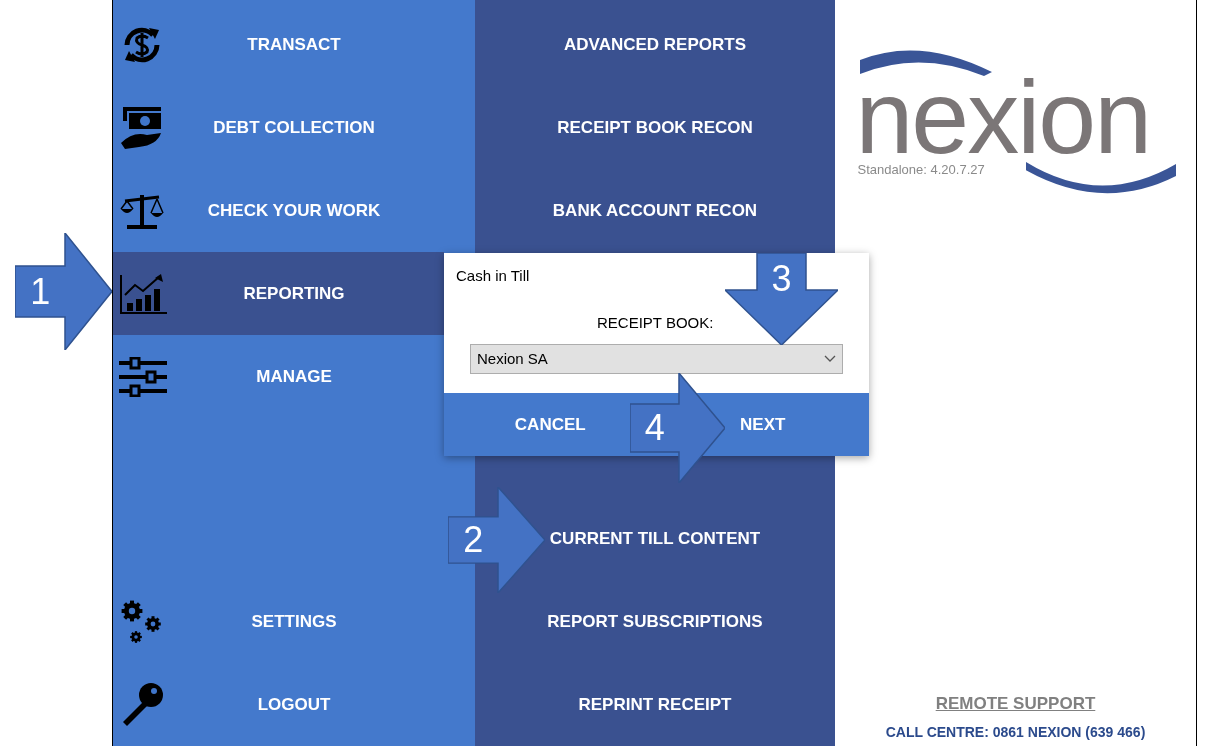  What do you see at coordinates (143, 376) in the screenshot?
I see `sliders-icon` at bounding box center [143, 376].